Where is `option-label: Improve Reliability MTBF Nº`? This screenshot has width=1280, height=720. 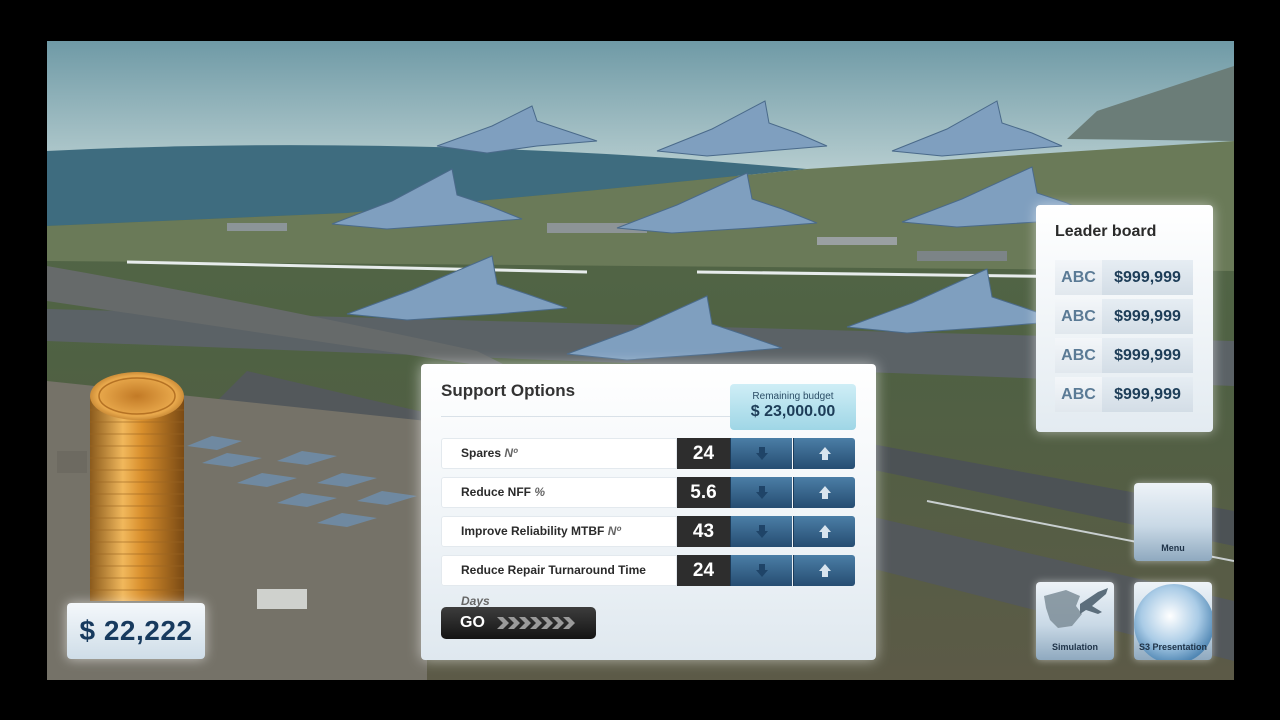 option-label: Improve Reliability MTBF Nº is located at coordinates (559, 531).